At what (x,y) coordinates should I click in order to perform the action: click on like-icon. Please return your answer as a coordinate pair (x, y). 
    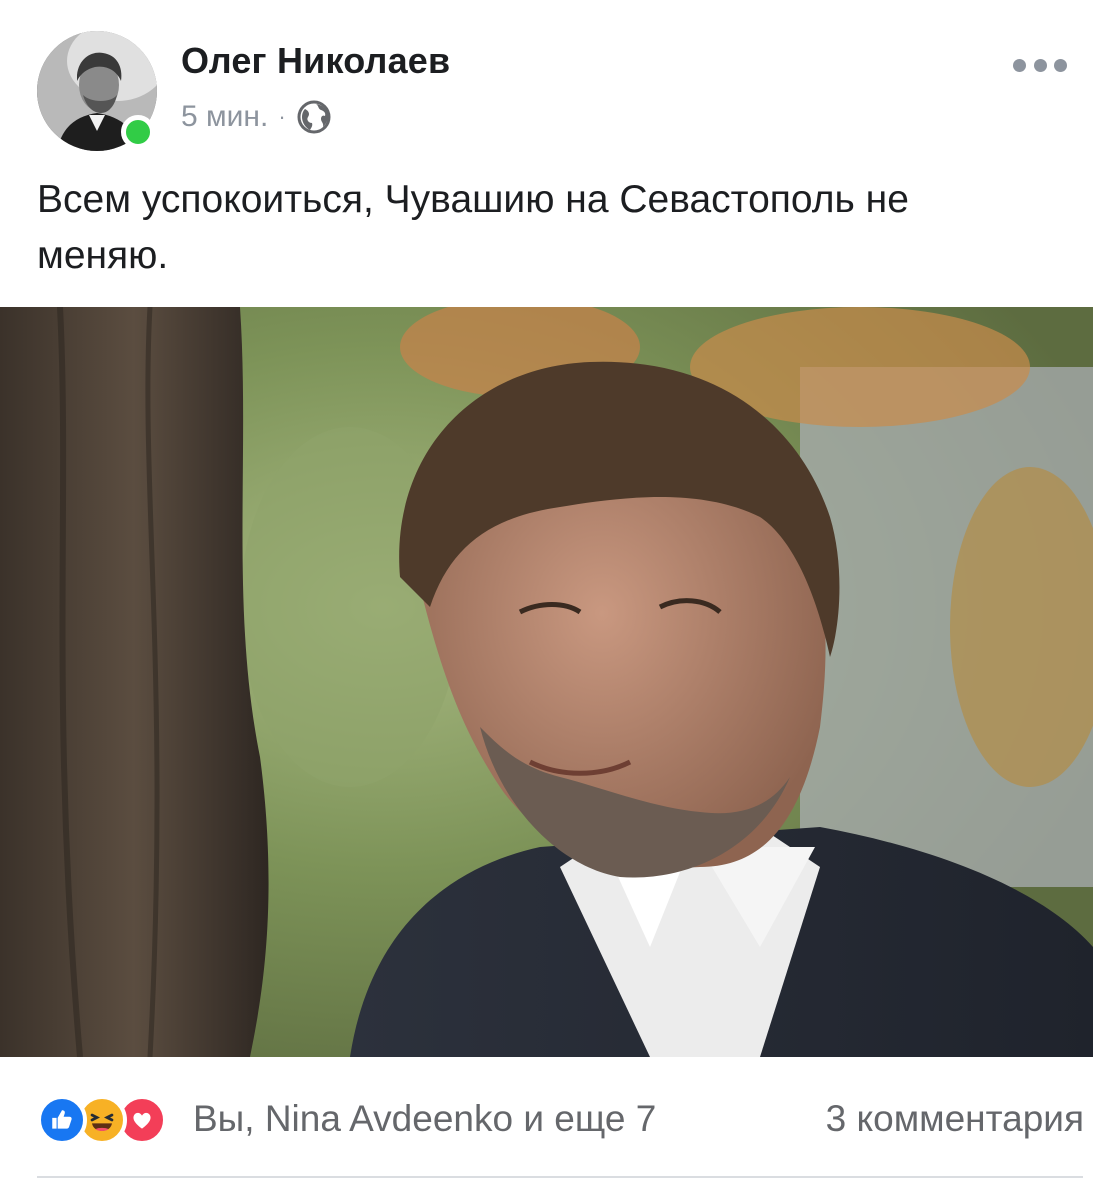
    Looking at the image, I should click on (62, 1120).